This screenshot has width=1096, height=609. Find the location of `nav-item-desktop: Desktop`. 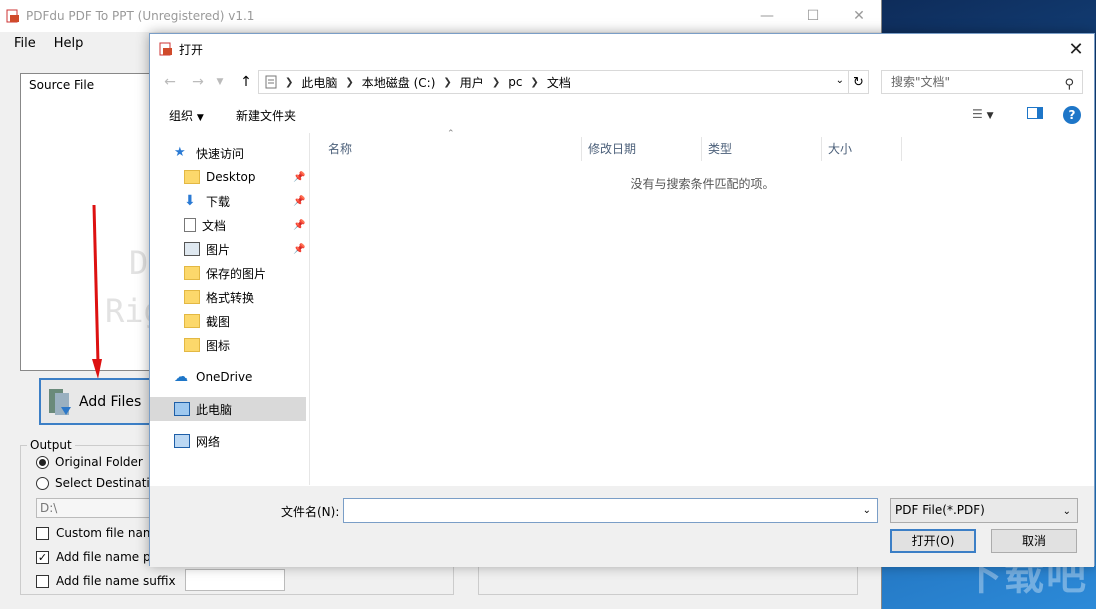

nav-item-desktop: Desktop is located at coordinates (220, 177).